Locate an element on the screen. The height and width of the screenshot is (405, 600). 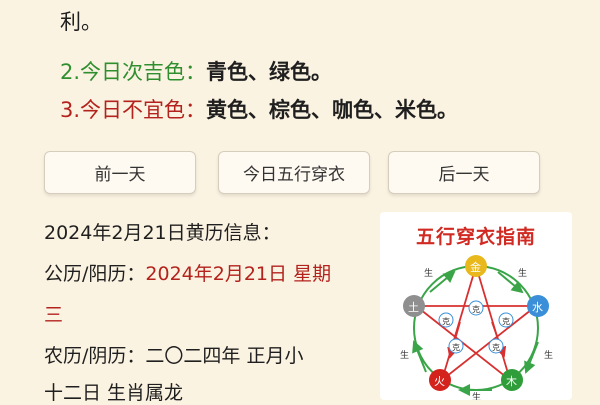
today-wuxing-button: 今日五行穿衣 is located at coordinates (294, 172).